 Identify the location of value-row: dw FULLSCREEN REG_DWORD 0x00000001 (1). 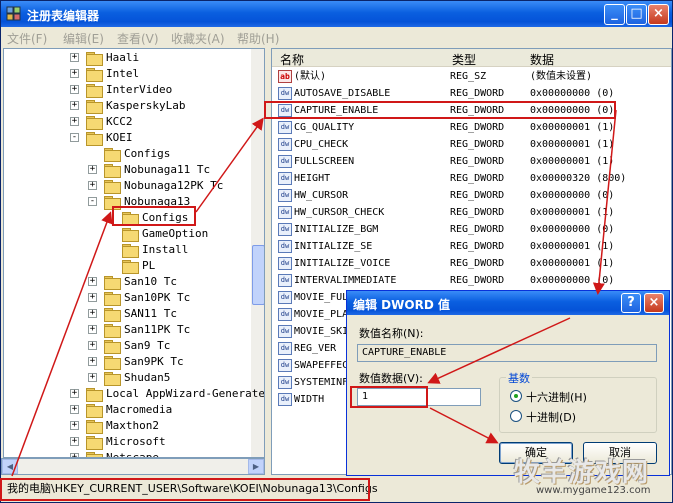
(471, 161).